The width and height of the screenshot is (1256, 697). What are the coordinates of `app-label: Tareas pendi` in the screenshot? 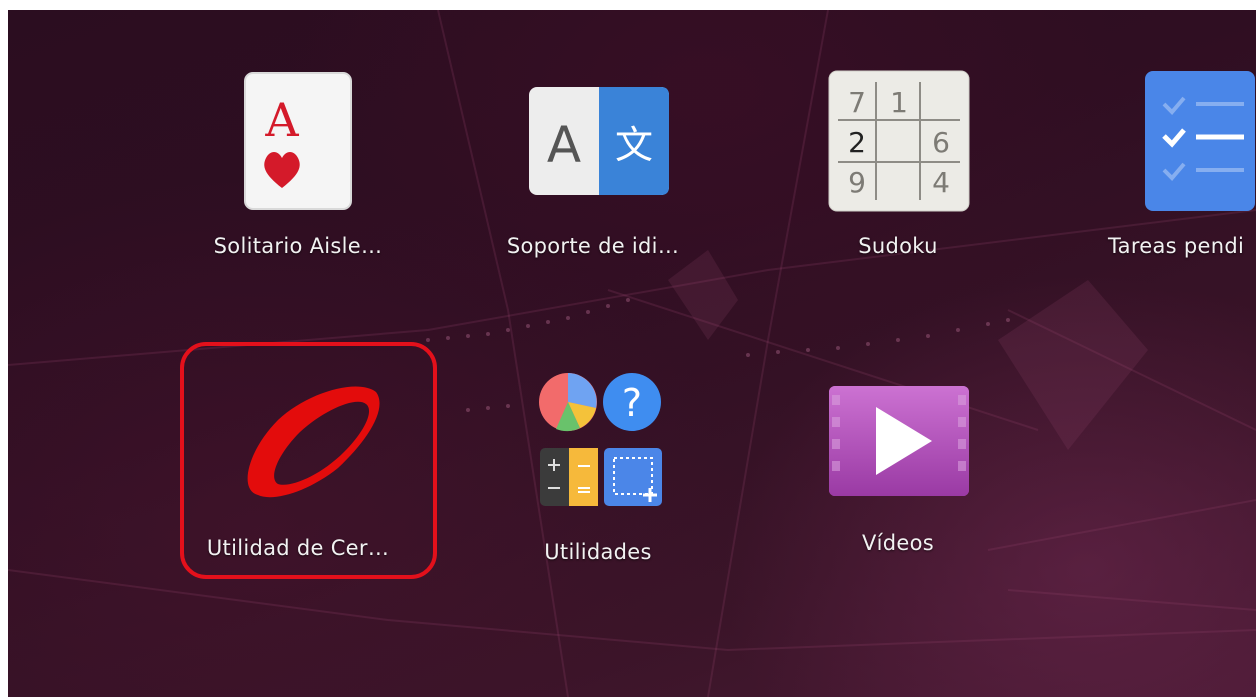 It's located at (1176, 246).